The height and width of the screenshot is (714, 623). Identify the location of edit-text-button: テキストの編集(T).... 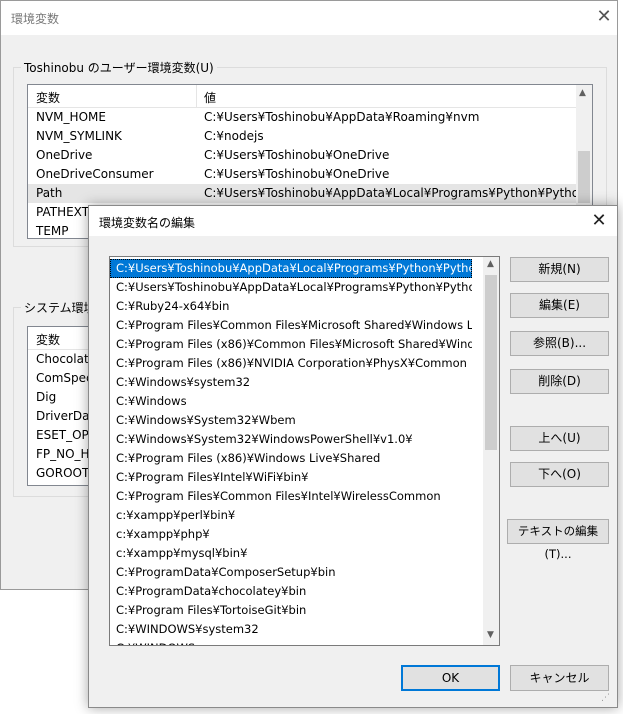
(558, 540).